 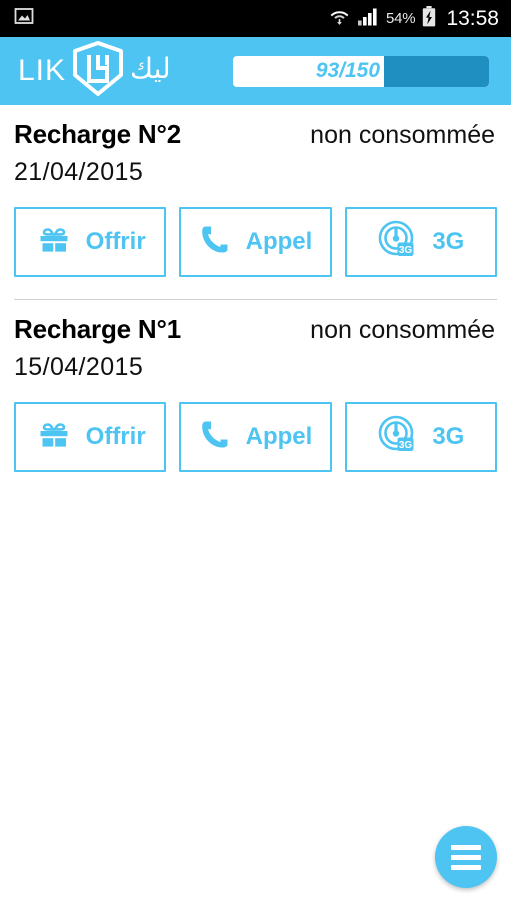 I want to click on hamburger-menu-icon, so click(x=466, y=857).